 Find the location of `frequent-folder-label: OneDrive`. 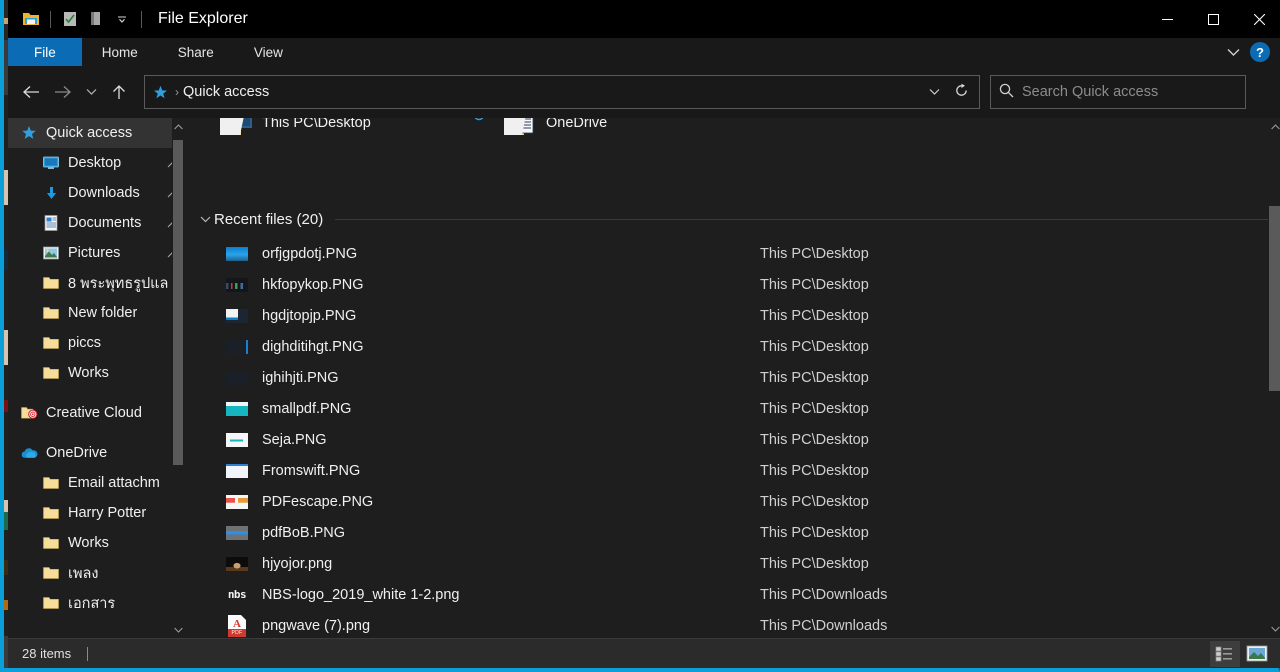

frequent-folder-label: OneDrive is located at coordinates (577, 124).